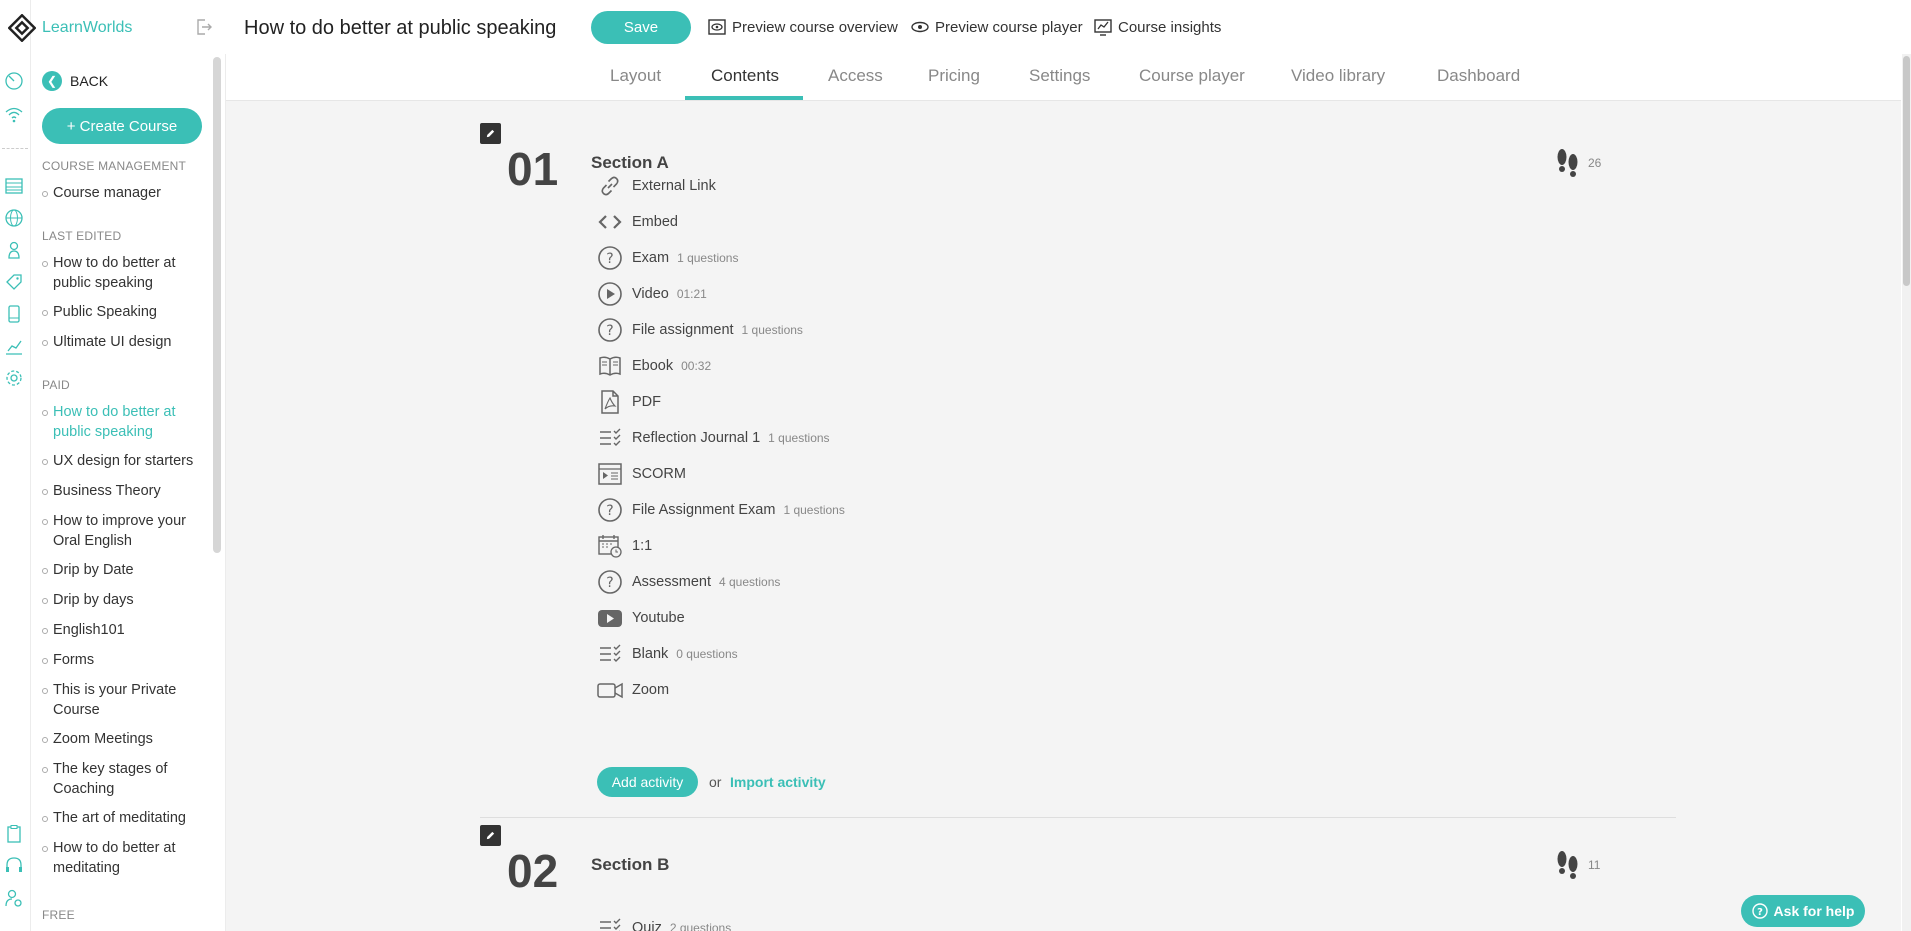 The width and height of the screenshot is (1911, 931). I want to click on section-number: 01, so click(533, 169).